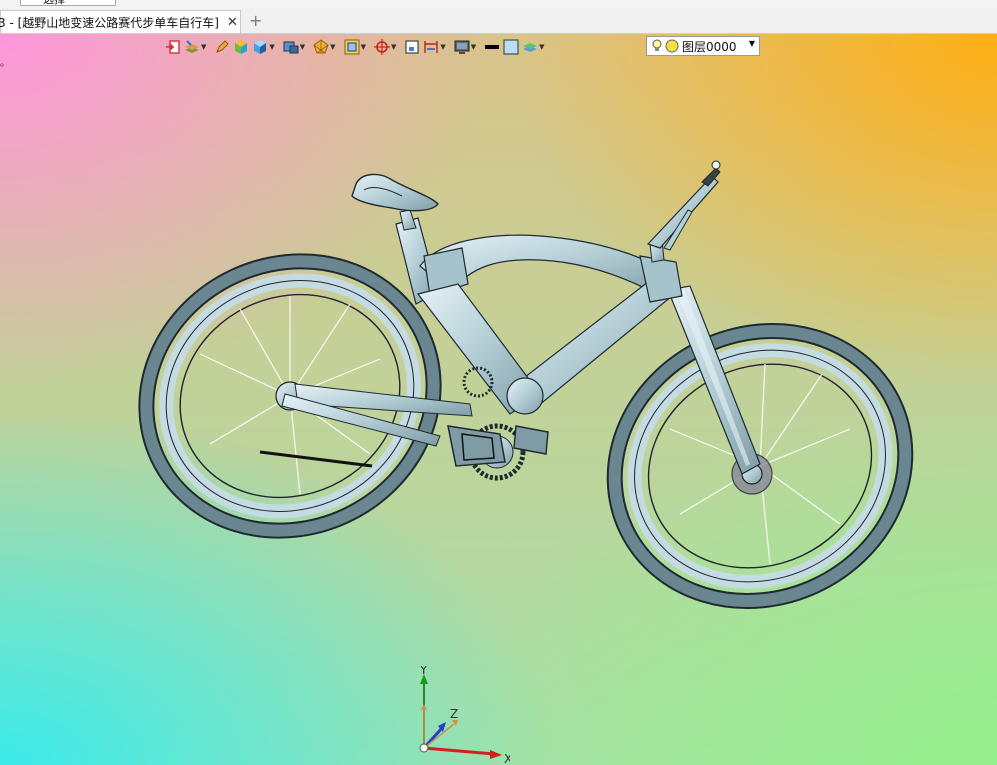 The image size is (997, 765). What do you see at coordinates (498, 21) in the screenshot?
I see `document-tab-bar: 3 - [越野山地变速公路赛代步单车自行车] ✕ +` at bounding box center [498, 21].